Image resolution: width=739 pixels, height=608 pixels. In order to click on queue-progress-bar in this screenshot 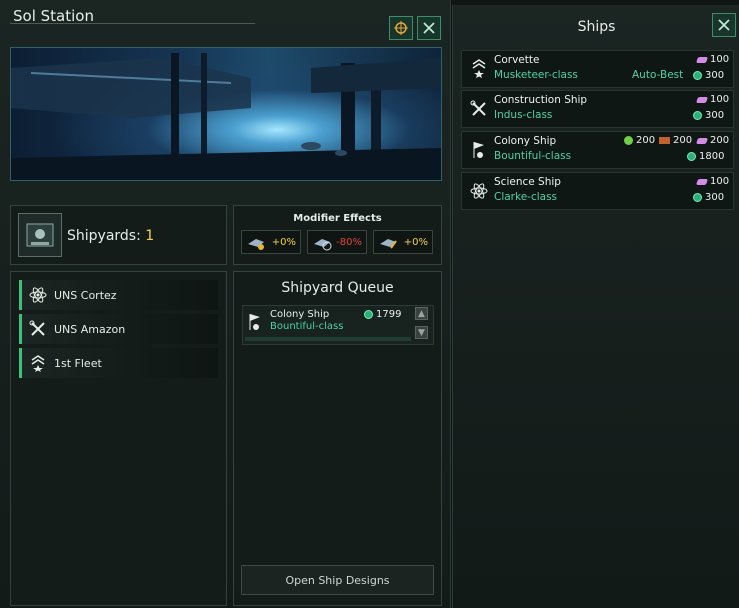, I will do `click(328, 339)`.